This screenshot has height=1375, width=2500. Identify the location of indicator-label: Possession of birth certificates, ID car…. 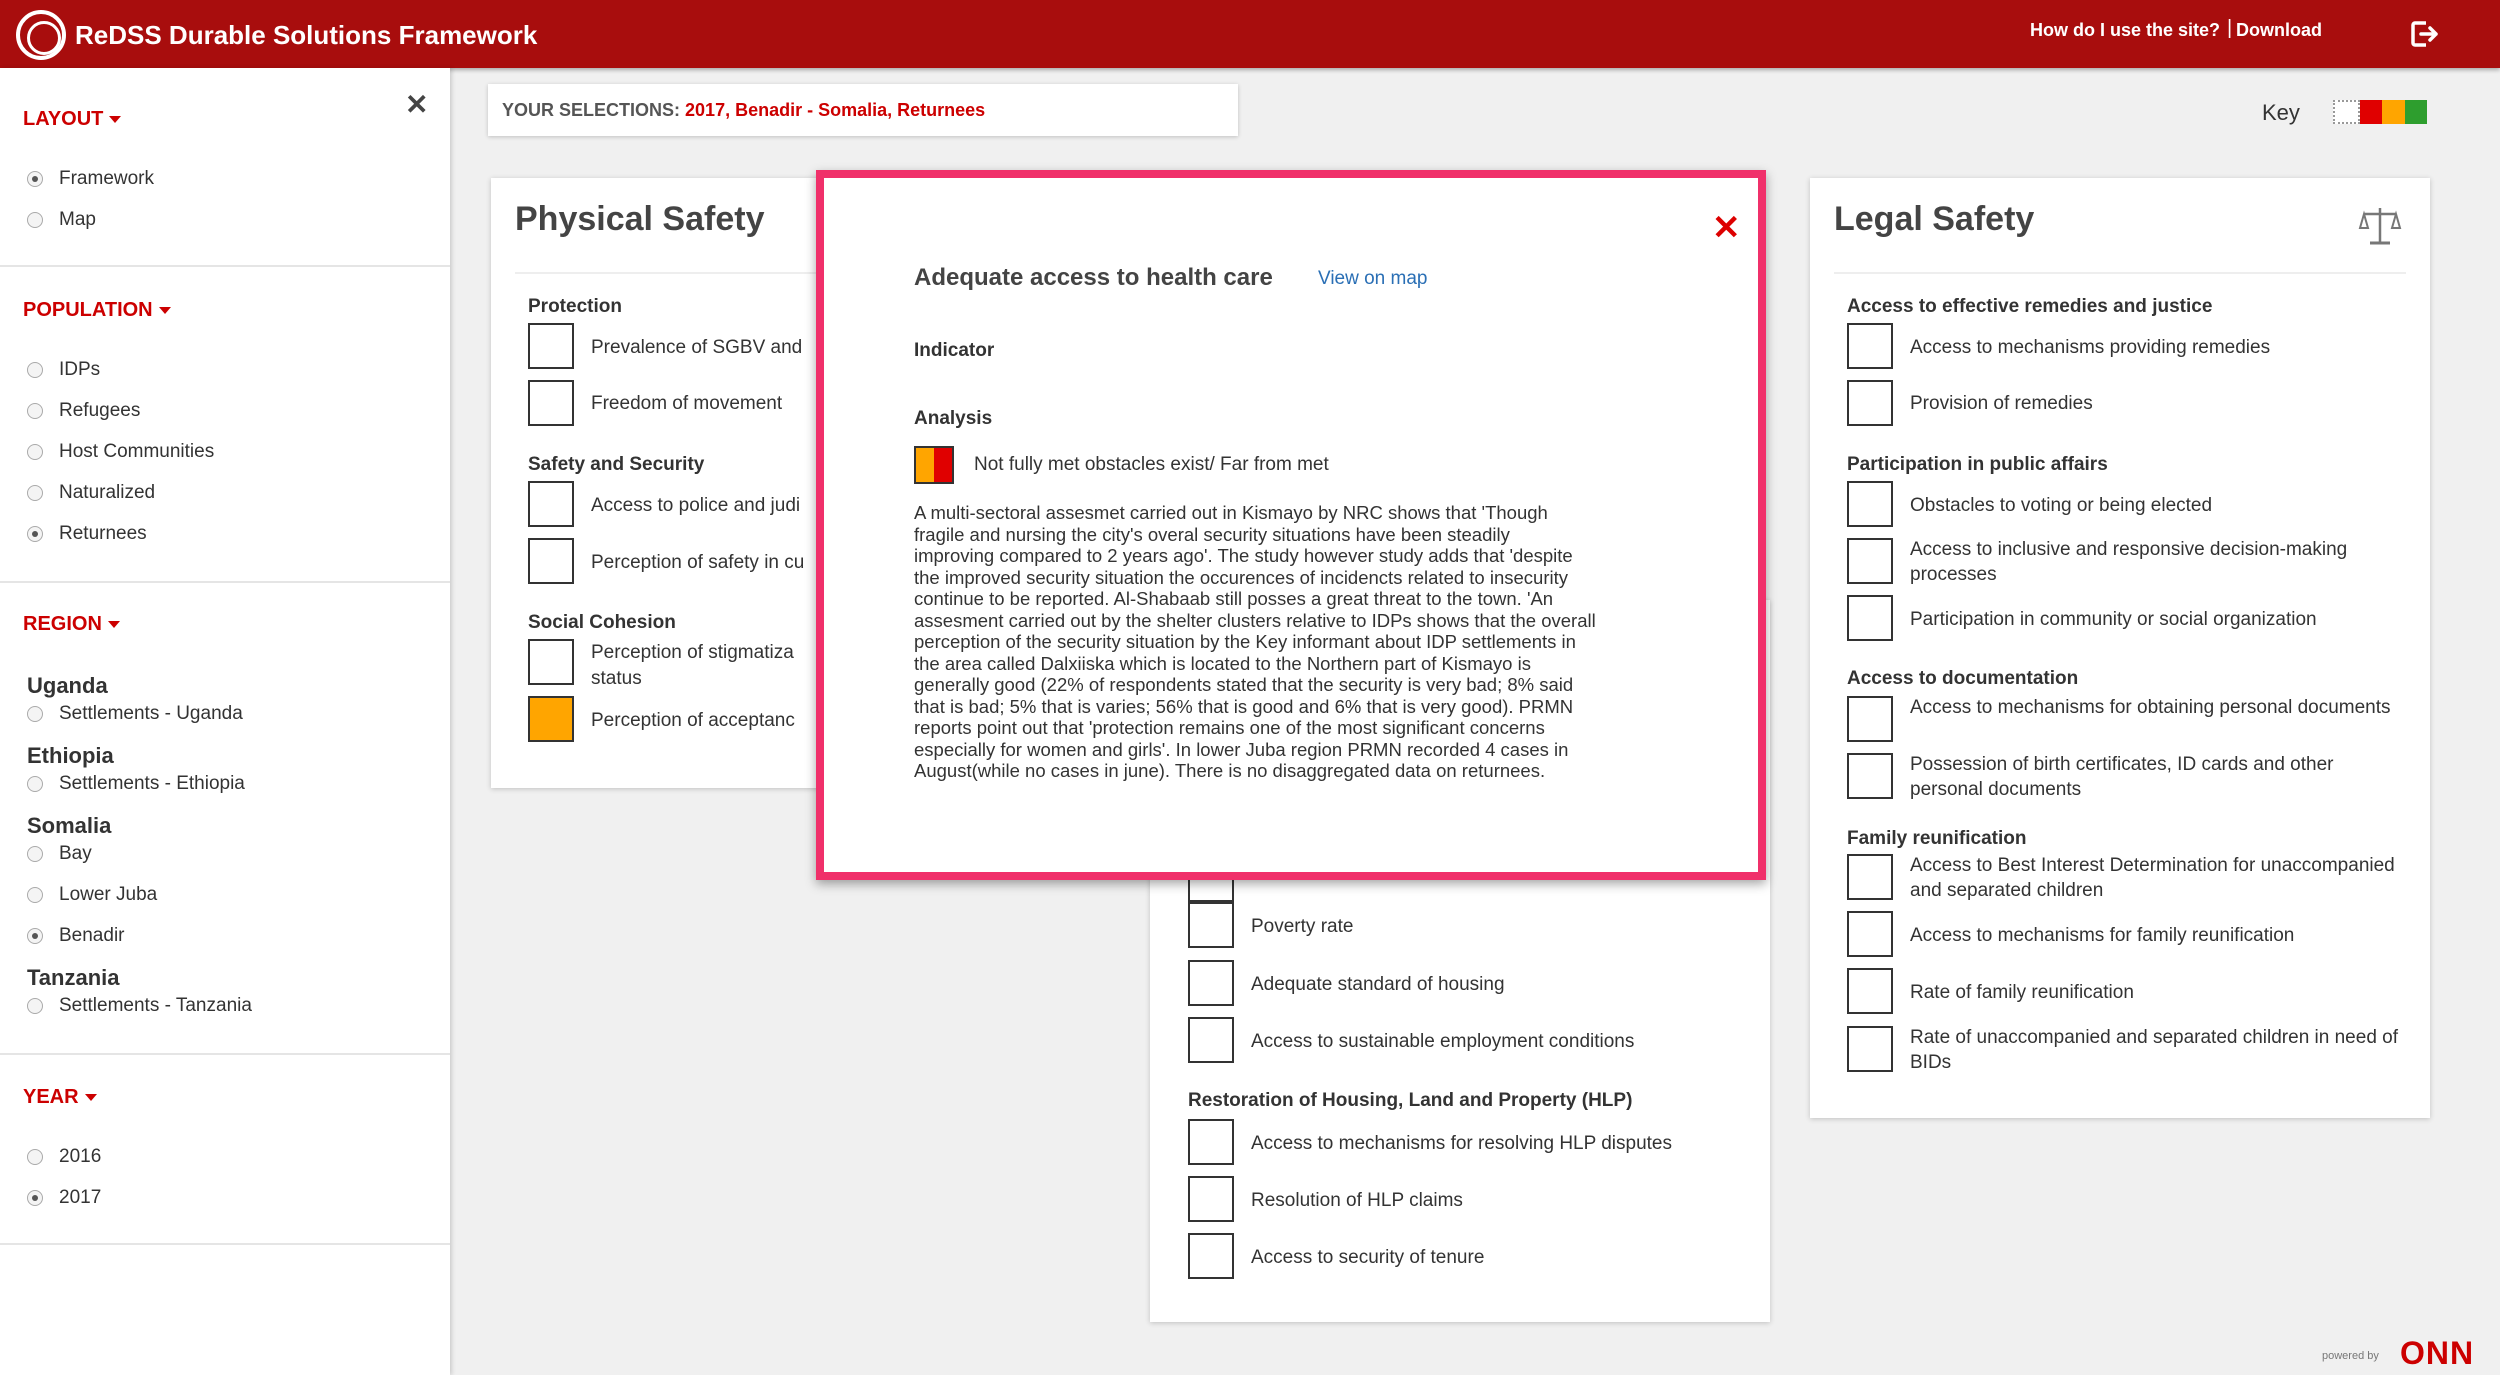
(2160, 777).